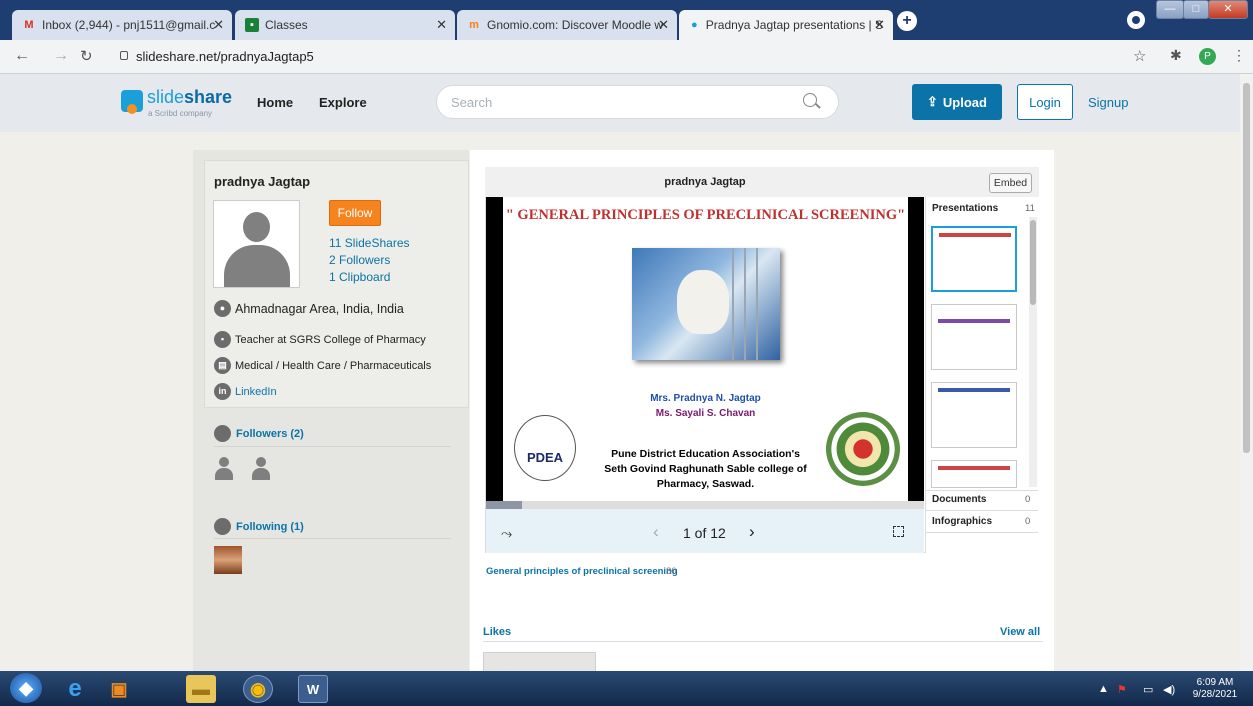  Describe the element at coordinates (22, 56) in the screenshot. I see `back-icon: ←` at that location.